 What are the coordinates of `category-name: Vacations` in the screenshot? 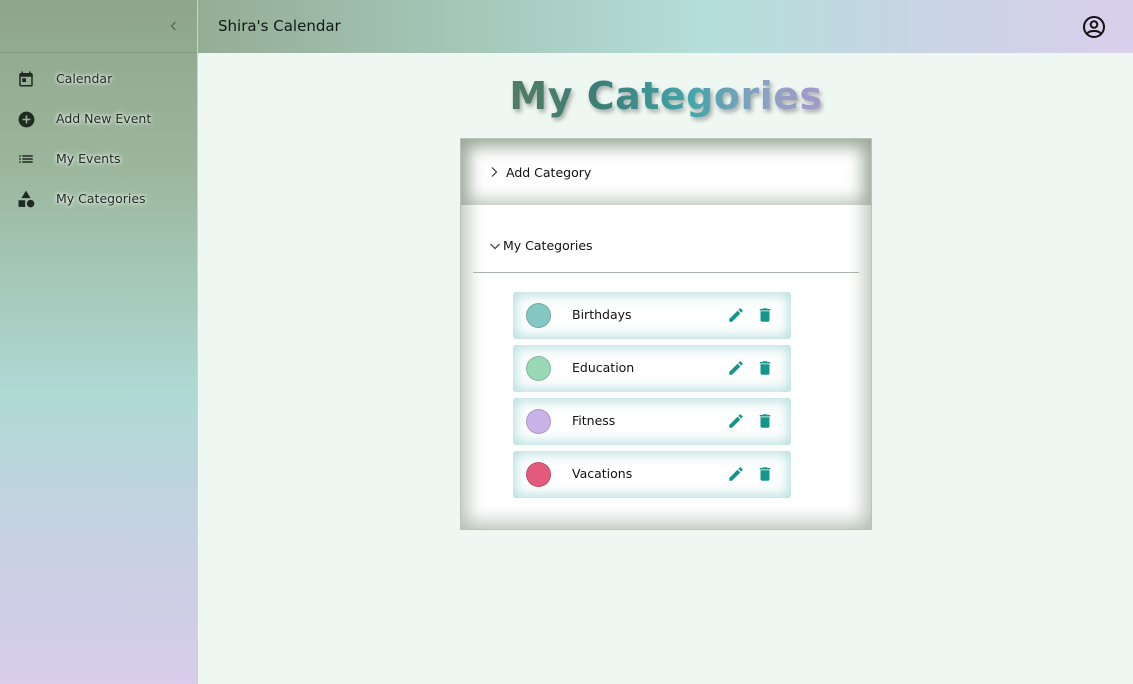 It's located at (602, 473).